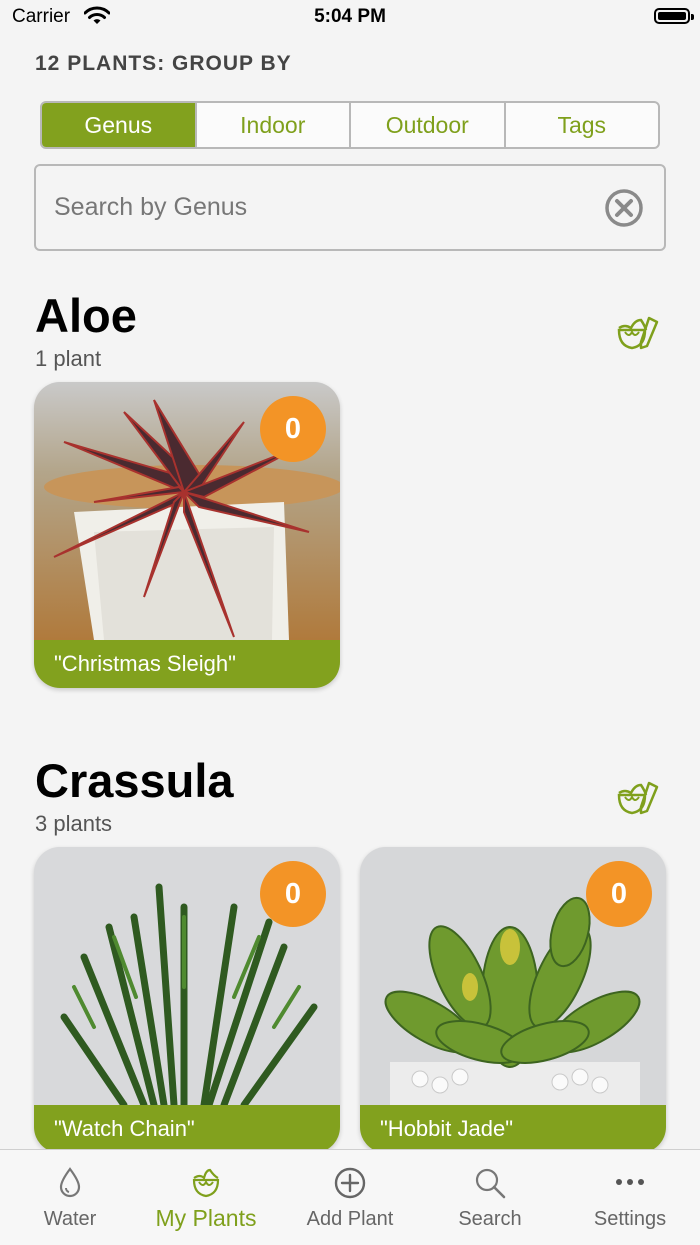 This screenshot has width=700, height=1245. Describe the element at coordinates (630, 1219) in the screenshot. I see `tab-label: Settings` at that location.